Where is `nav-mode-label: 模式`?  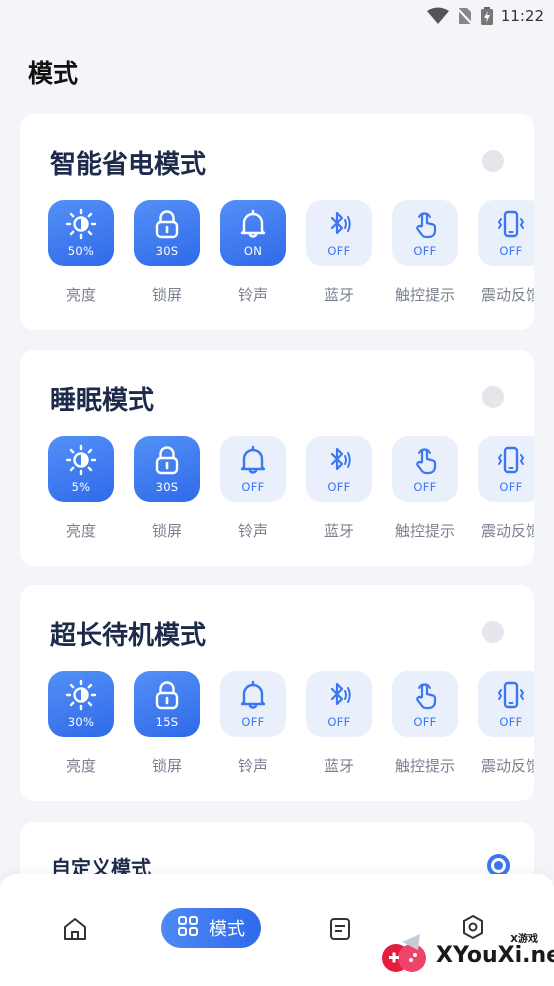
nav-mode-label: 模式 is located at coordinates (227, 929).